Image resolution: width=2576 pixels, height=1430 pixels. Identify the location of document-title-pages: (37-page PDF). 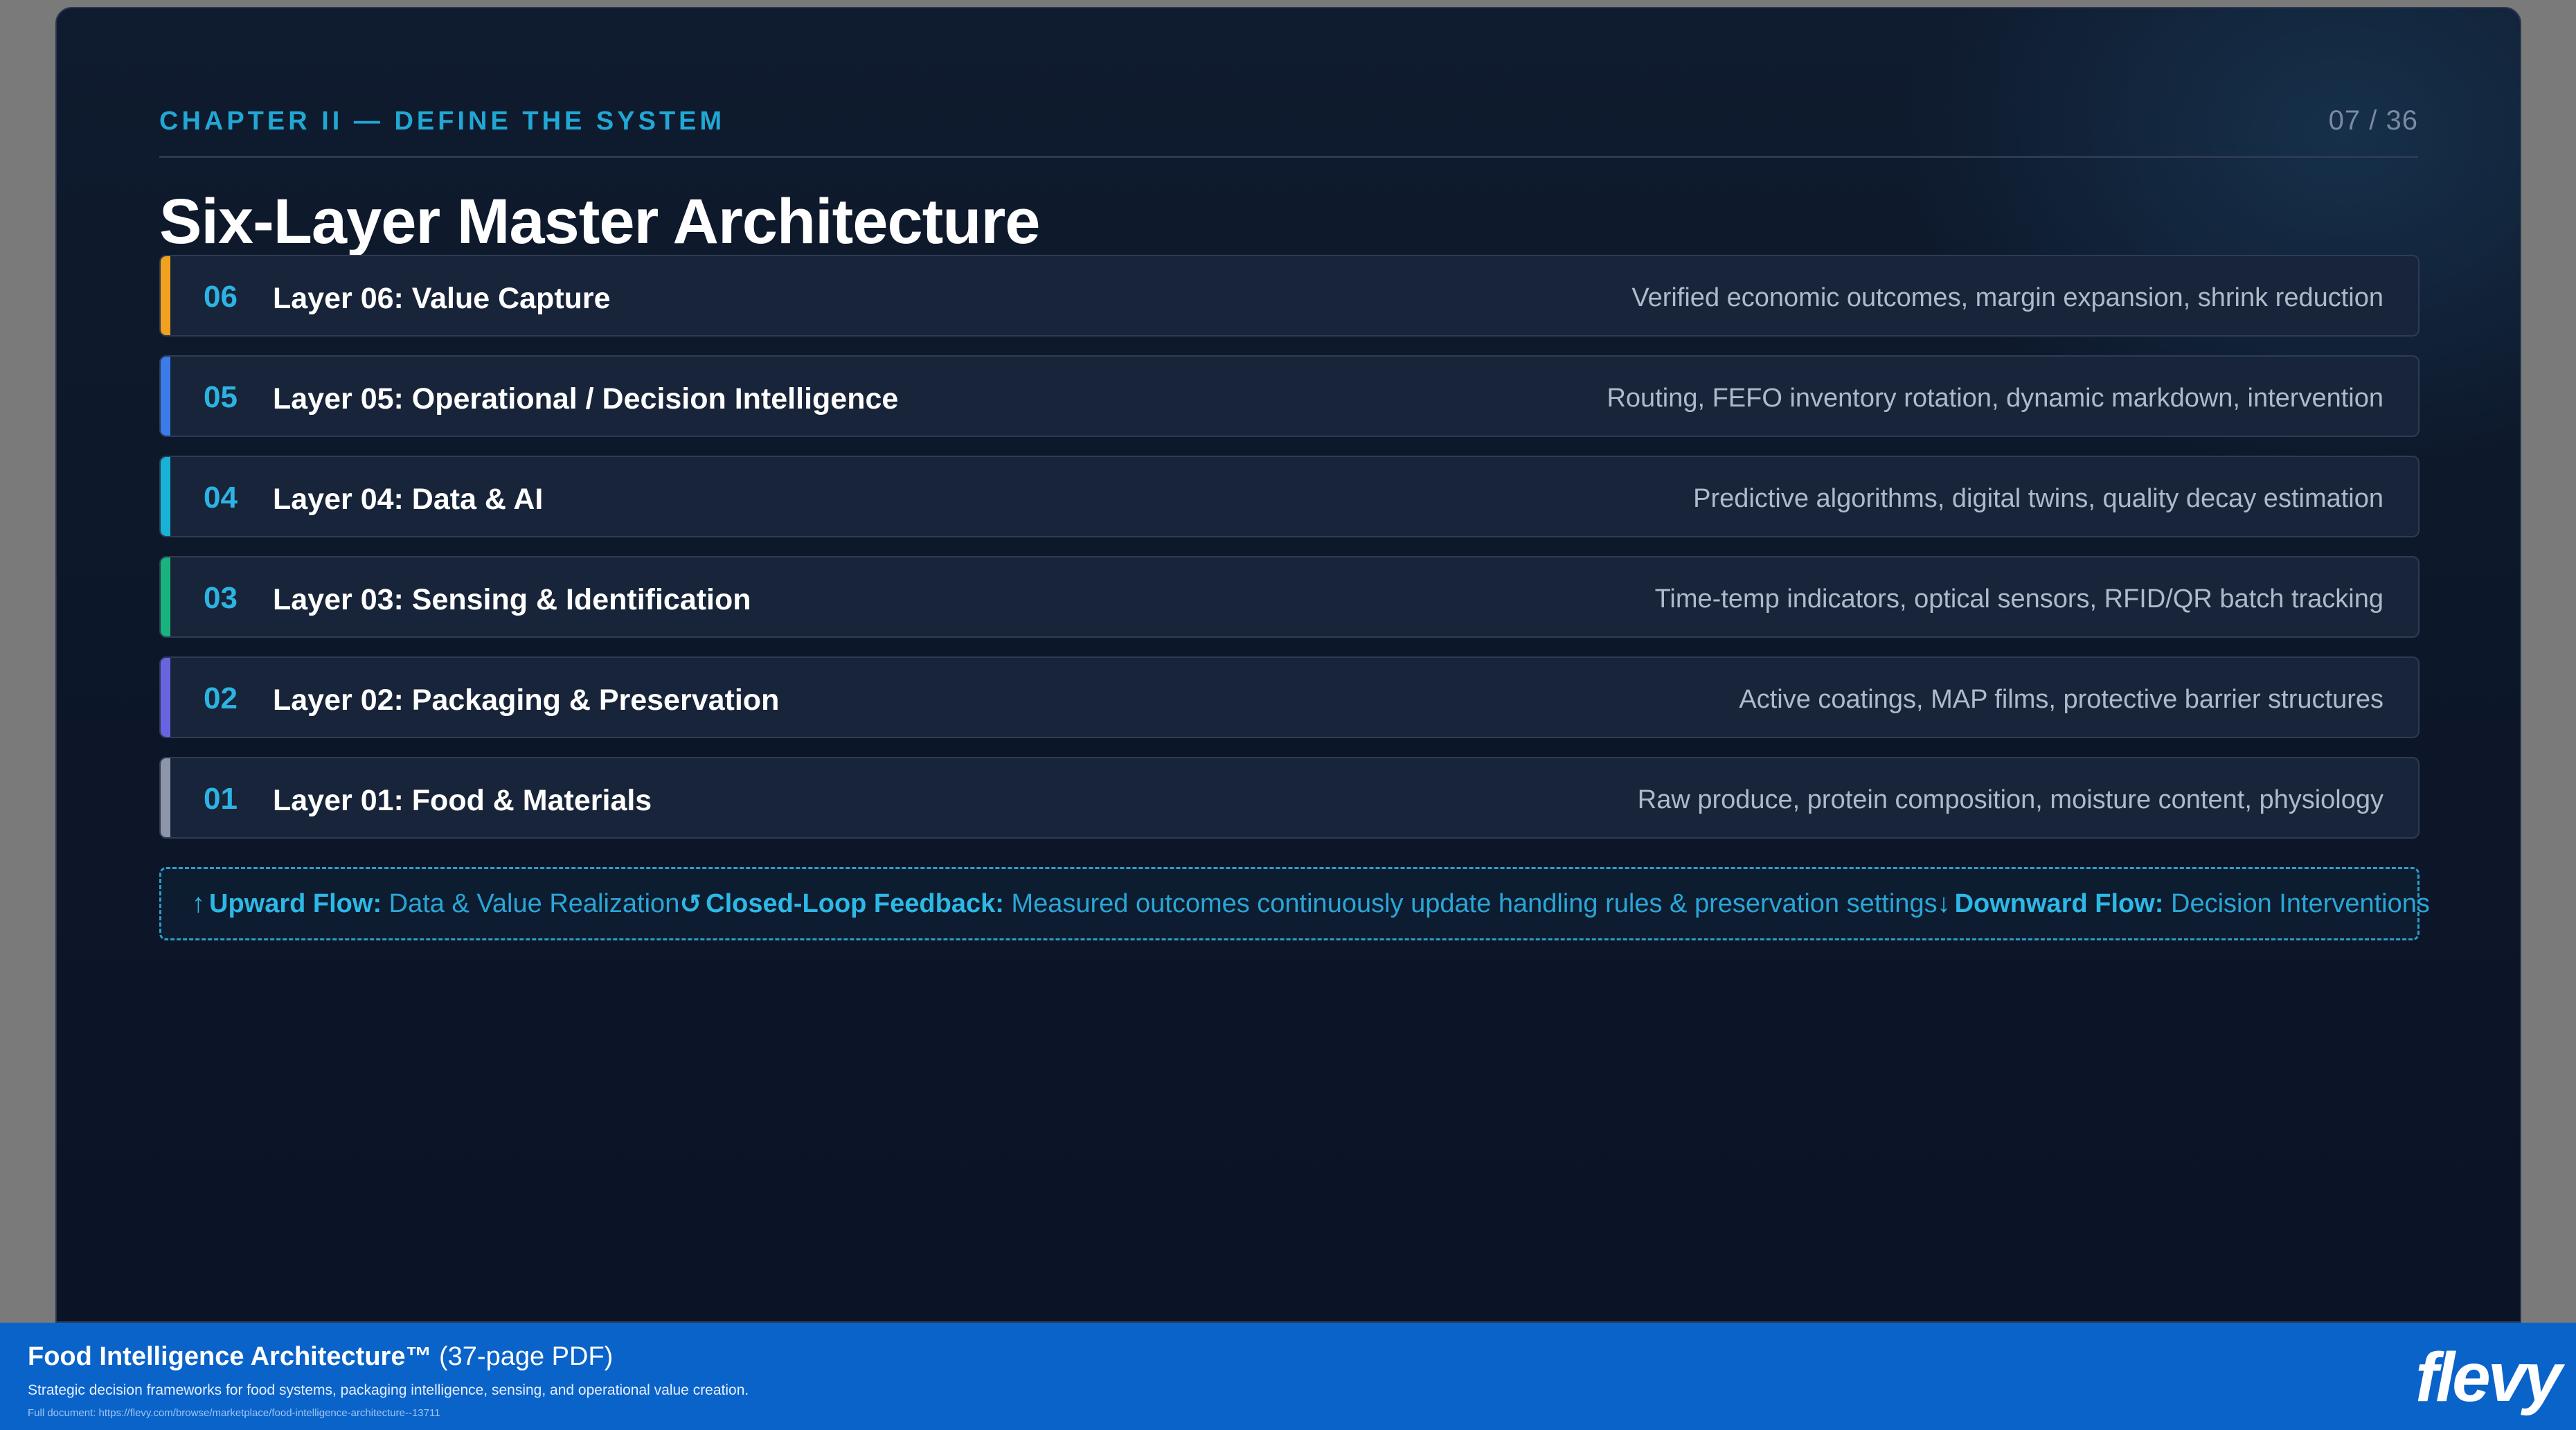
(522, 1356).